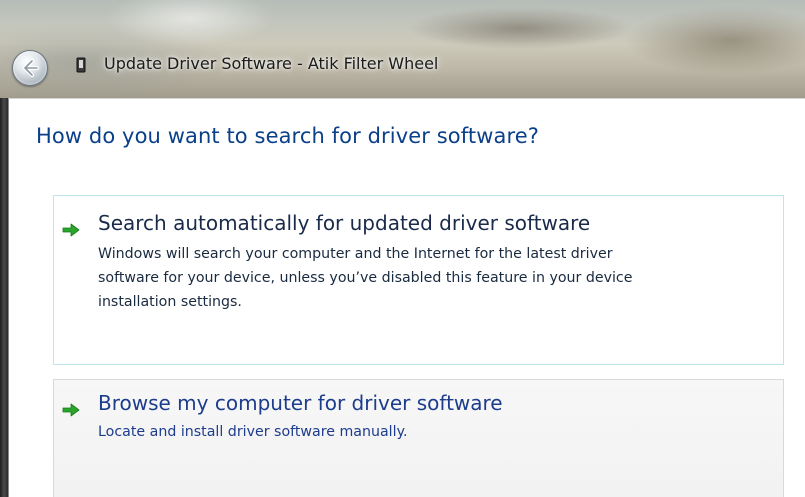  I want to click on window-left-border, so click(4, 297).